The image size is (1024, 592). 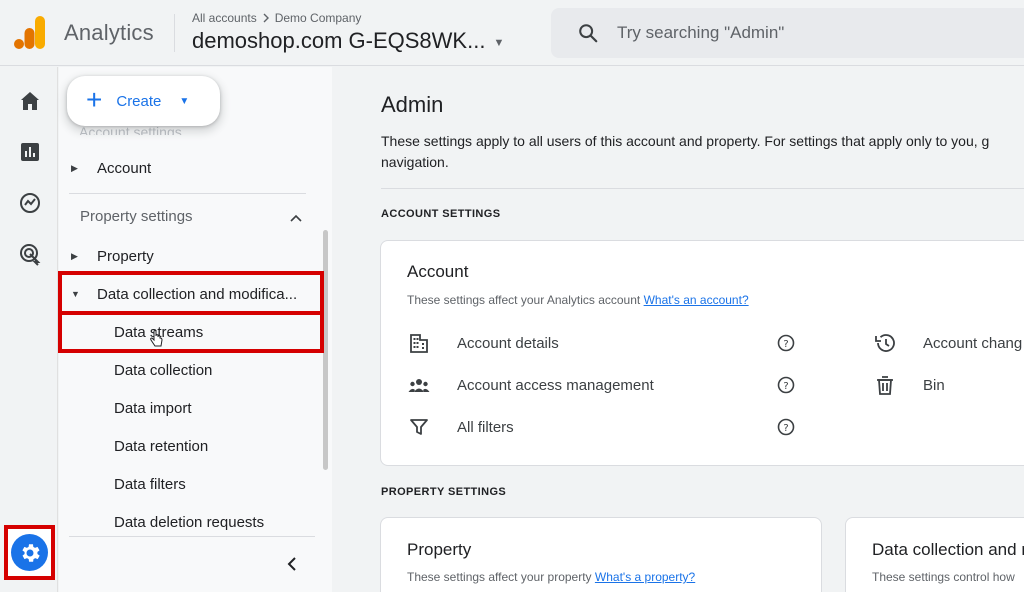 What do you see at coordinates (439, 549) in the screenshot?
I see `card-title: Property` at bounding box center [439, 549].